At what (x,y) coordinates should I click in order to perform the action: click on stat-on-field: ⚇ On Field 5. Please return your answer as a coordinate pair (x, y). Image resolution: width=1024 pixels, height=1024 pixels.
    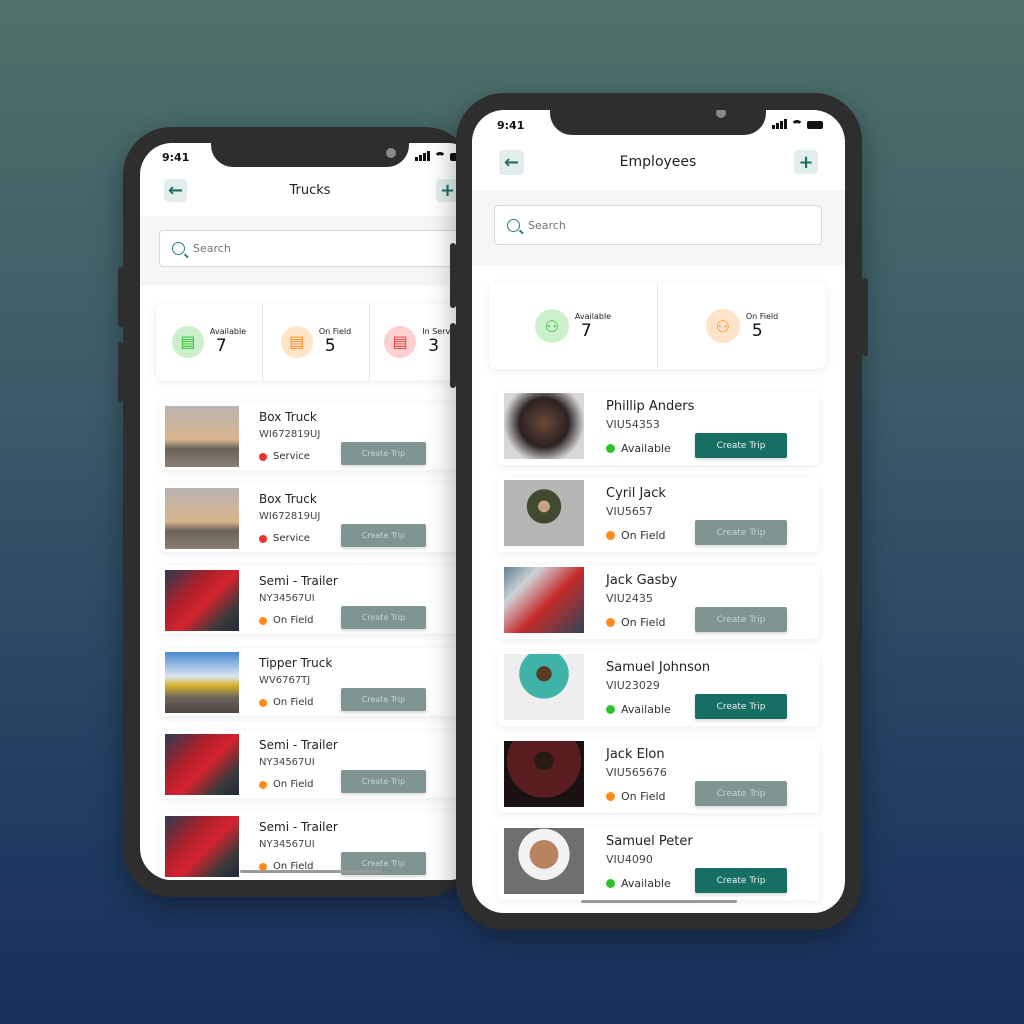
    Looking at the image, I should click on (741, 326).